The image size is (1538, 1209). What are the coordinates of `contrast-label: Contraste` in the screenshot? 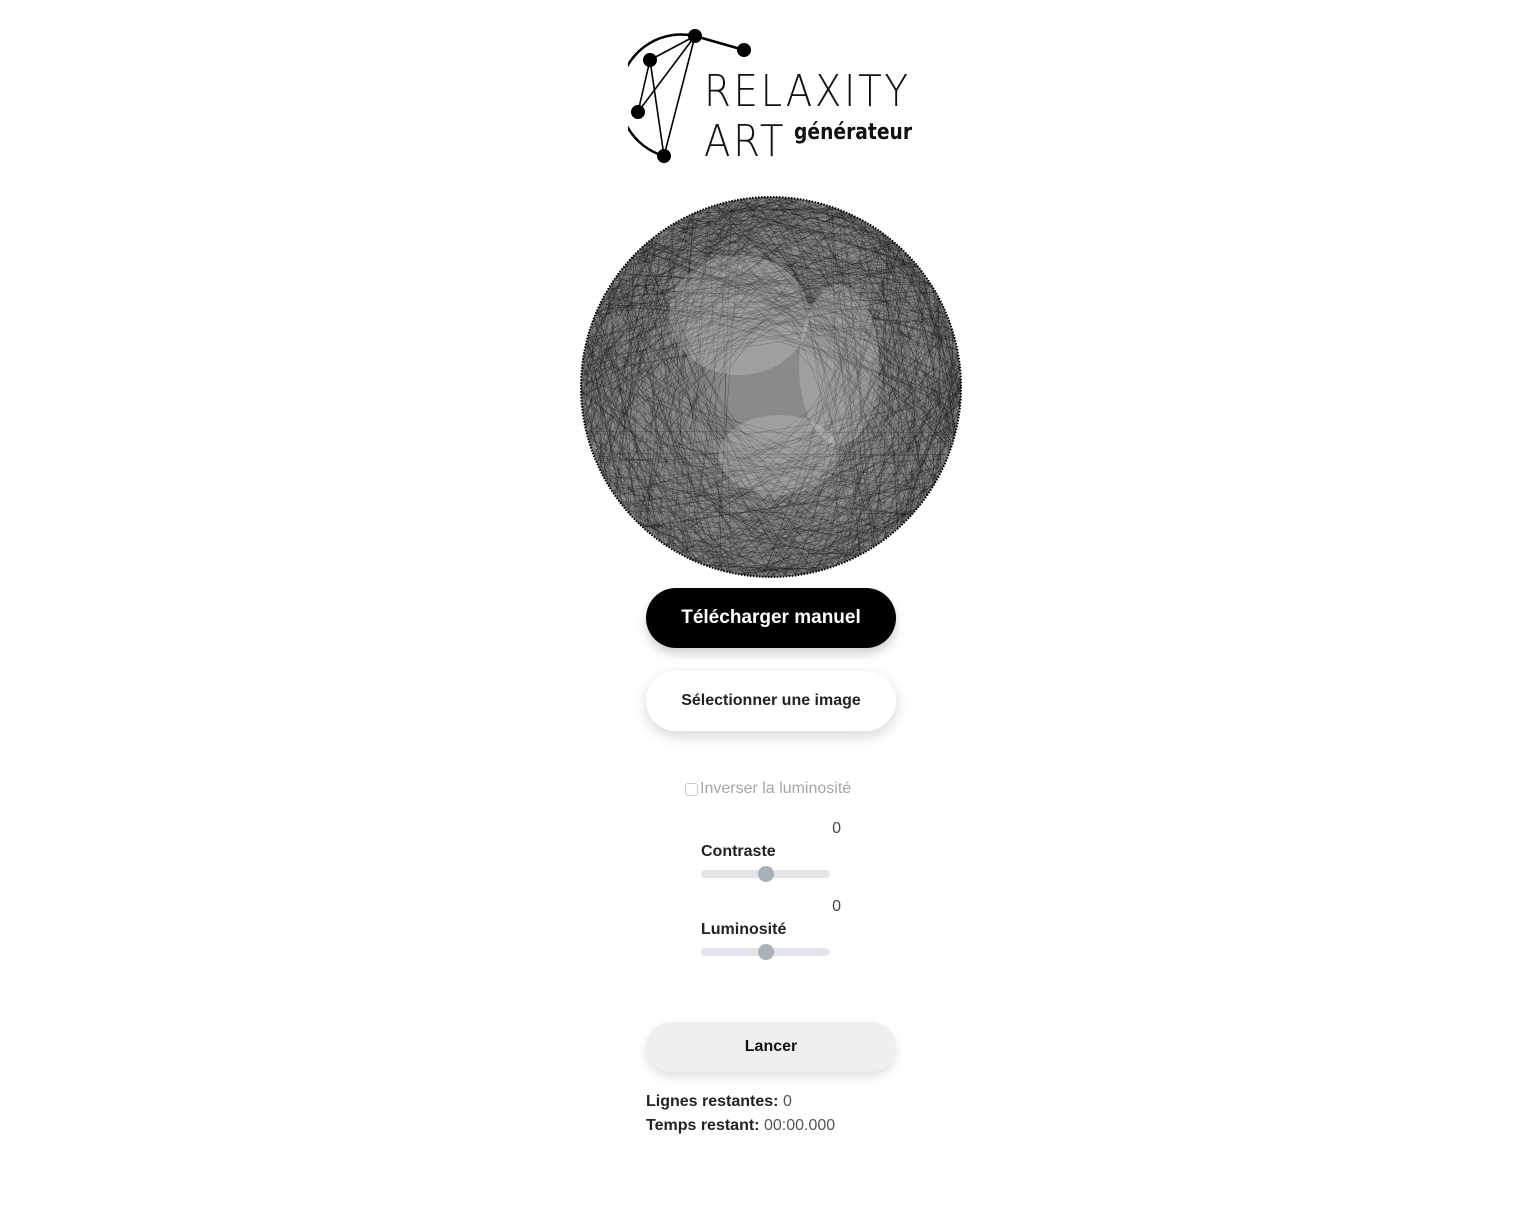 It's located at (738, 851).